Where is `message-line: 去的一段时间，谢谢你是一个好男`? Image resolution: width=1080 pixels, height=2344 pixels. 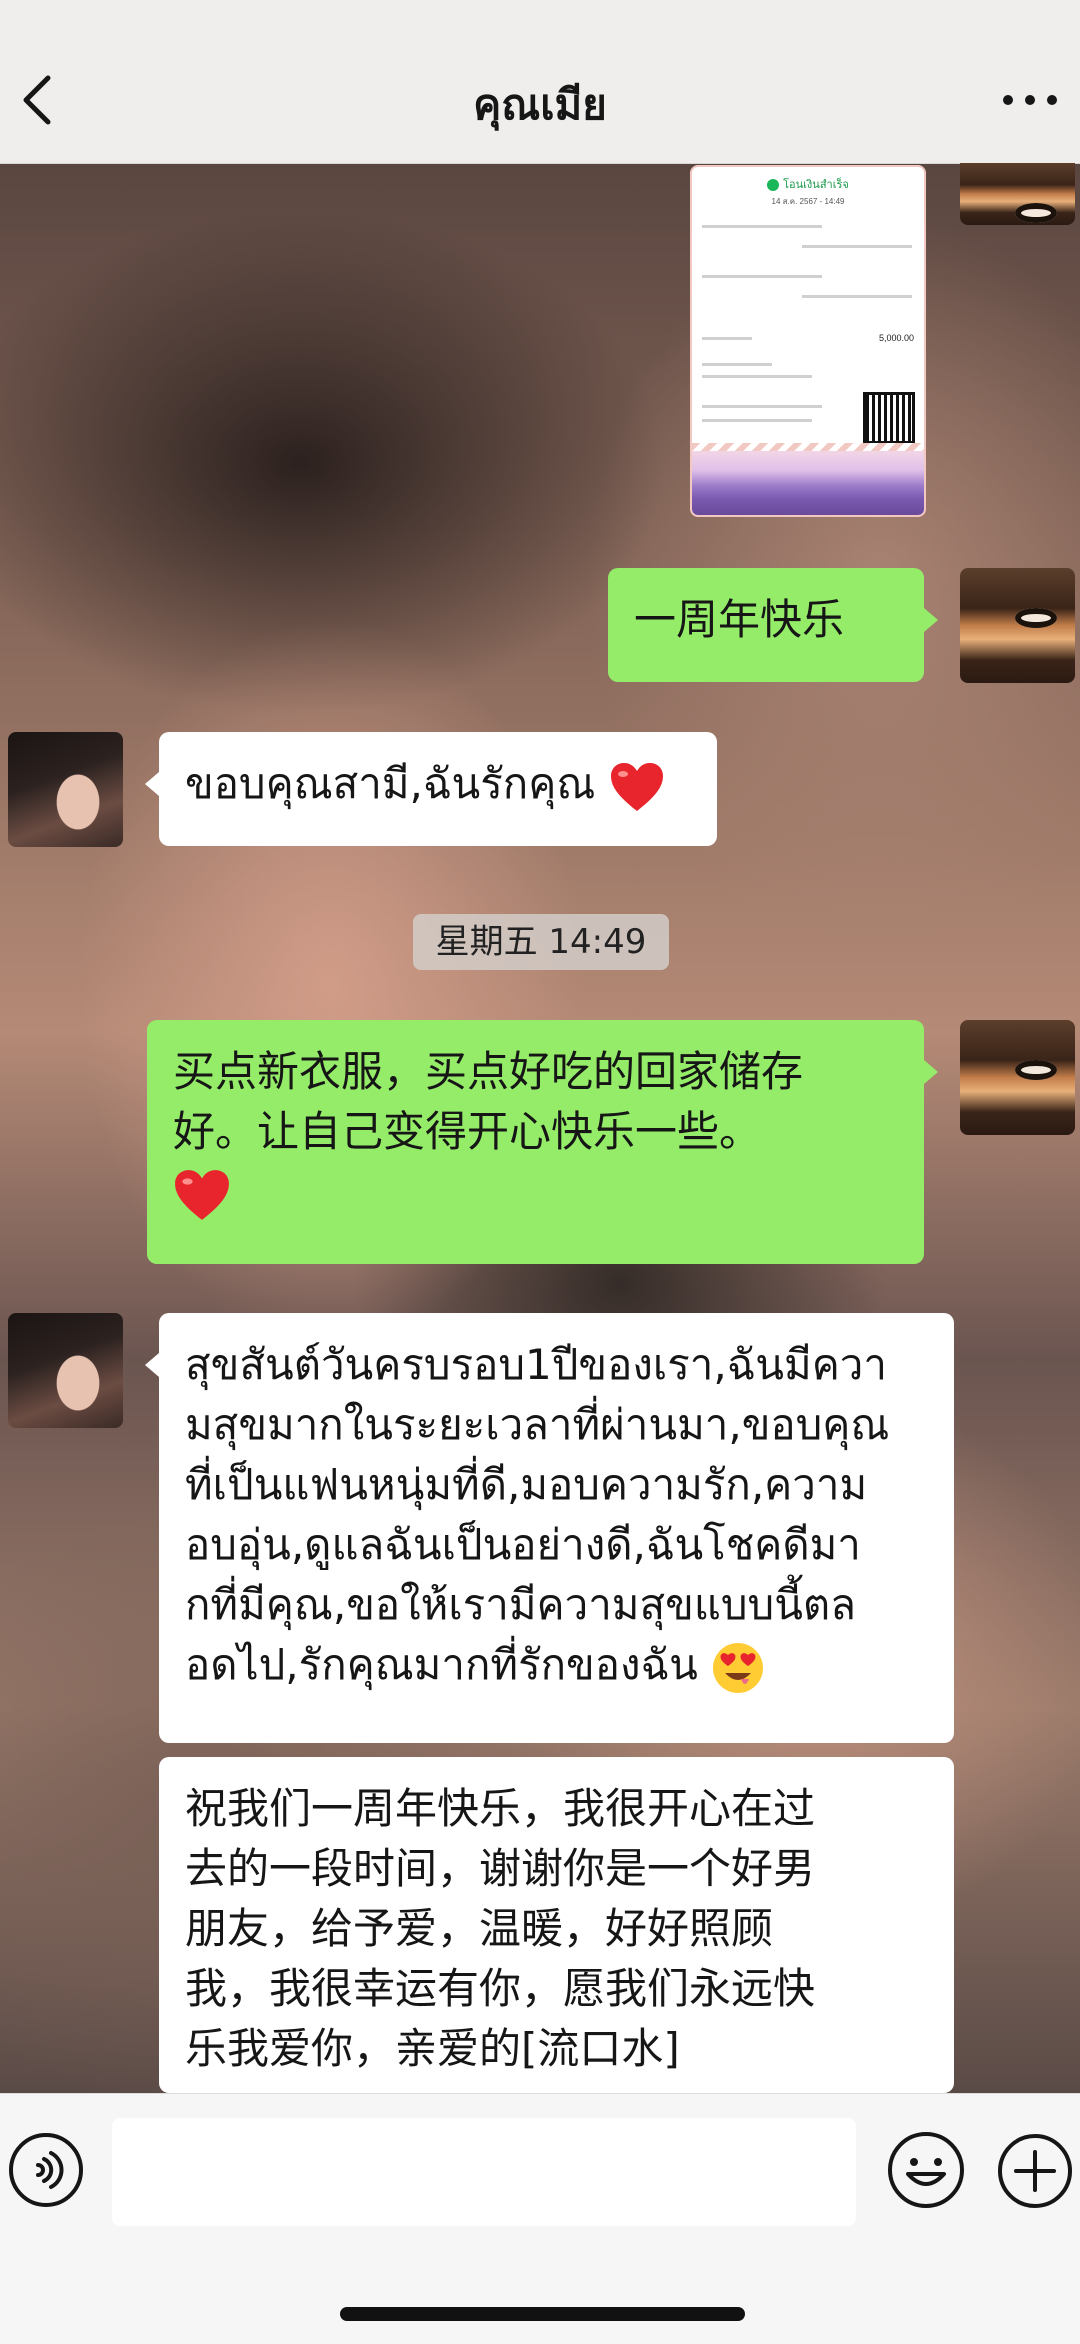
message-line: 去的一段时间，谢谢你是一个好男 is located at coordinates (500, 1868).